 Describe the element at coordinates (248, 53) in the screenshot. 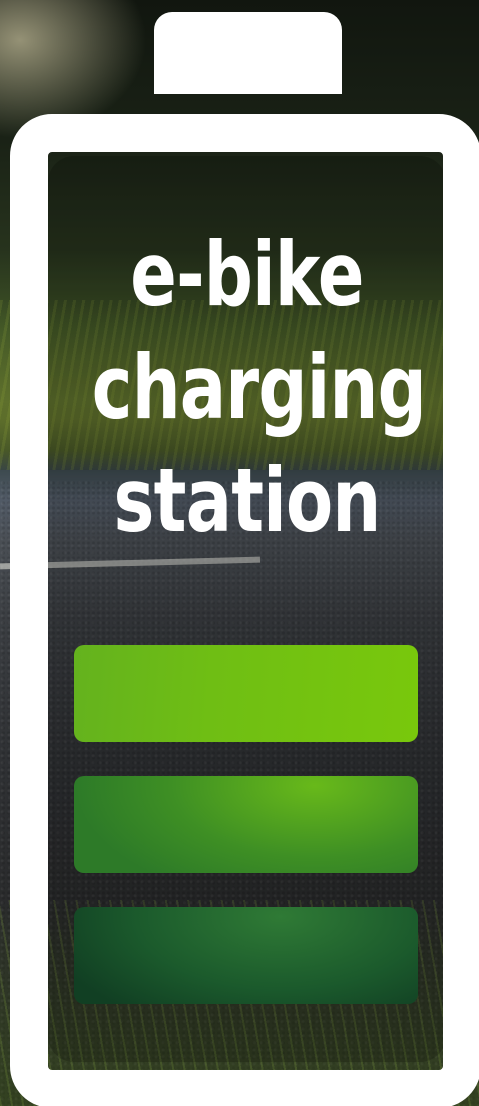

I see `battery-terminal` at that location.